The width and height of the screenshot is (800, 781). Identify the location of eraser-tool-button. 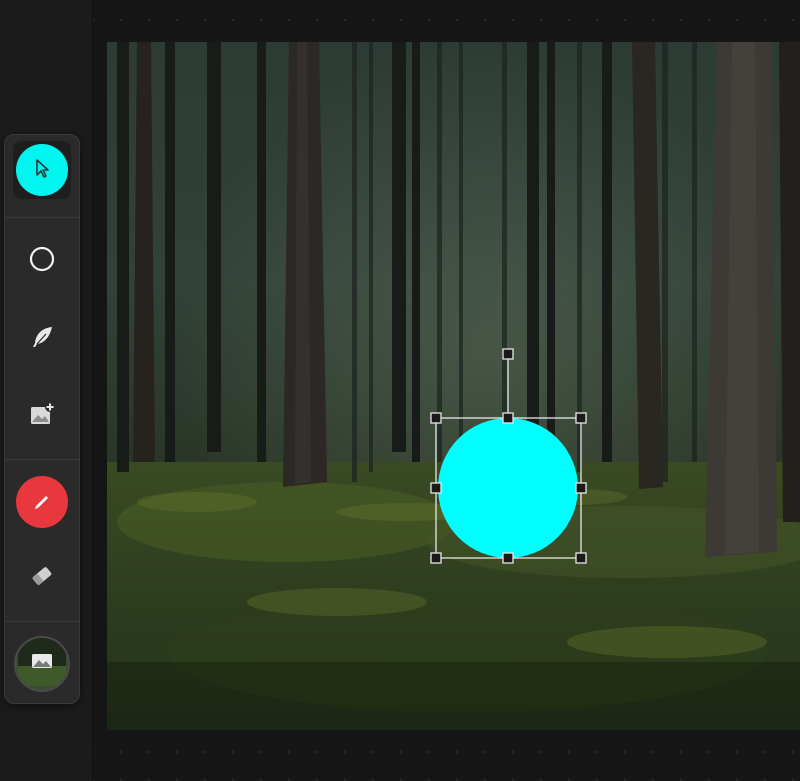
(42, 578).